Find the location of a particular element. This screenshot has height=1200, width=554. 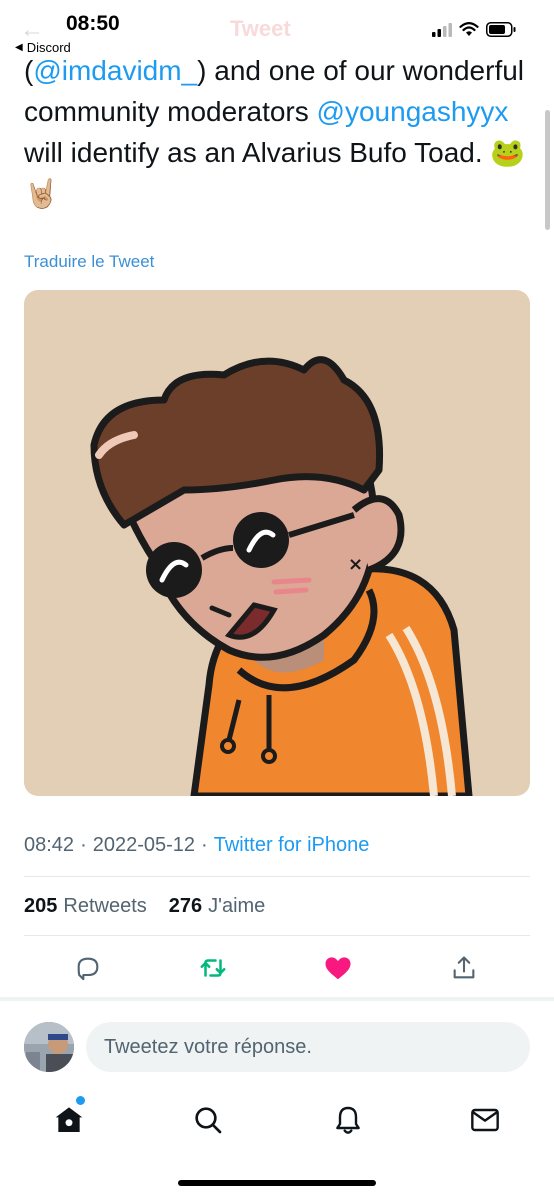

share-icon is located at coordinates (464, 967).